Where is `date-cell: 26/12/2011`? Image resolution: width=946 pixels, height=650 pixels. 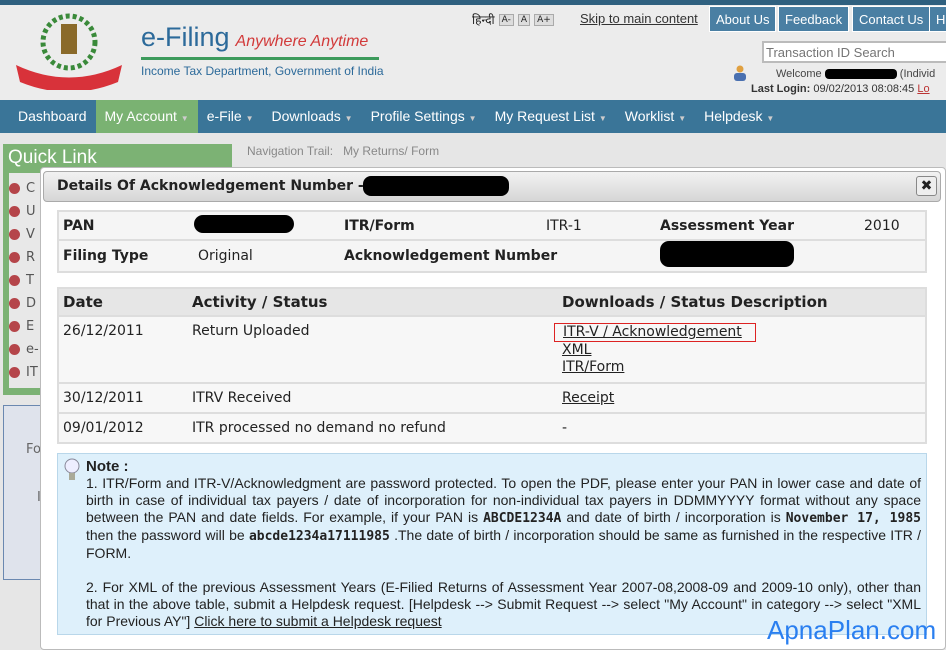
date-cell: 26/12/2011 is located at coordinates (123, 350).